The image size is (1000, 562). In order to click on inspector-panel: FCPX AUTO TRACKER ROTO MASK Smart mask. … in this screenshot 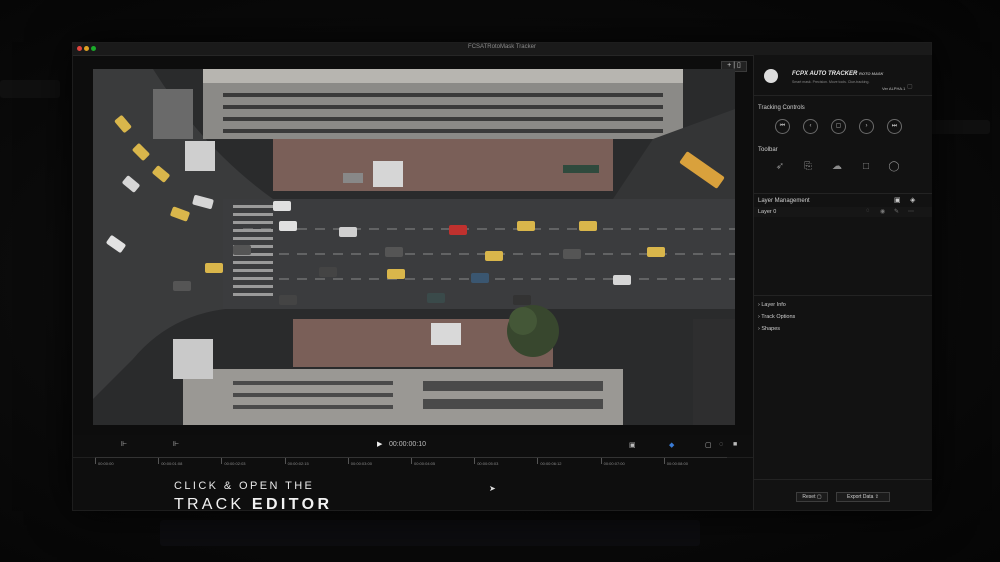, I will do `click(842, 282)`.